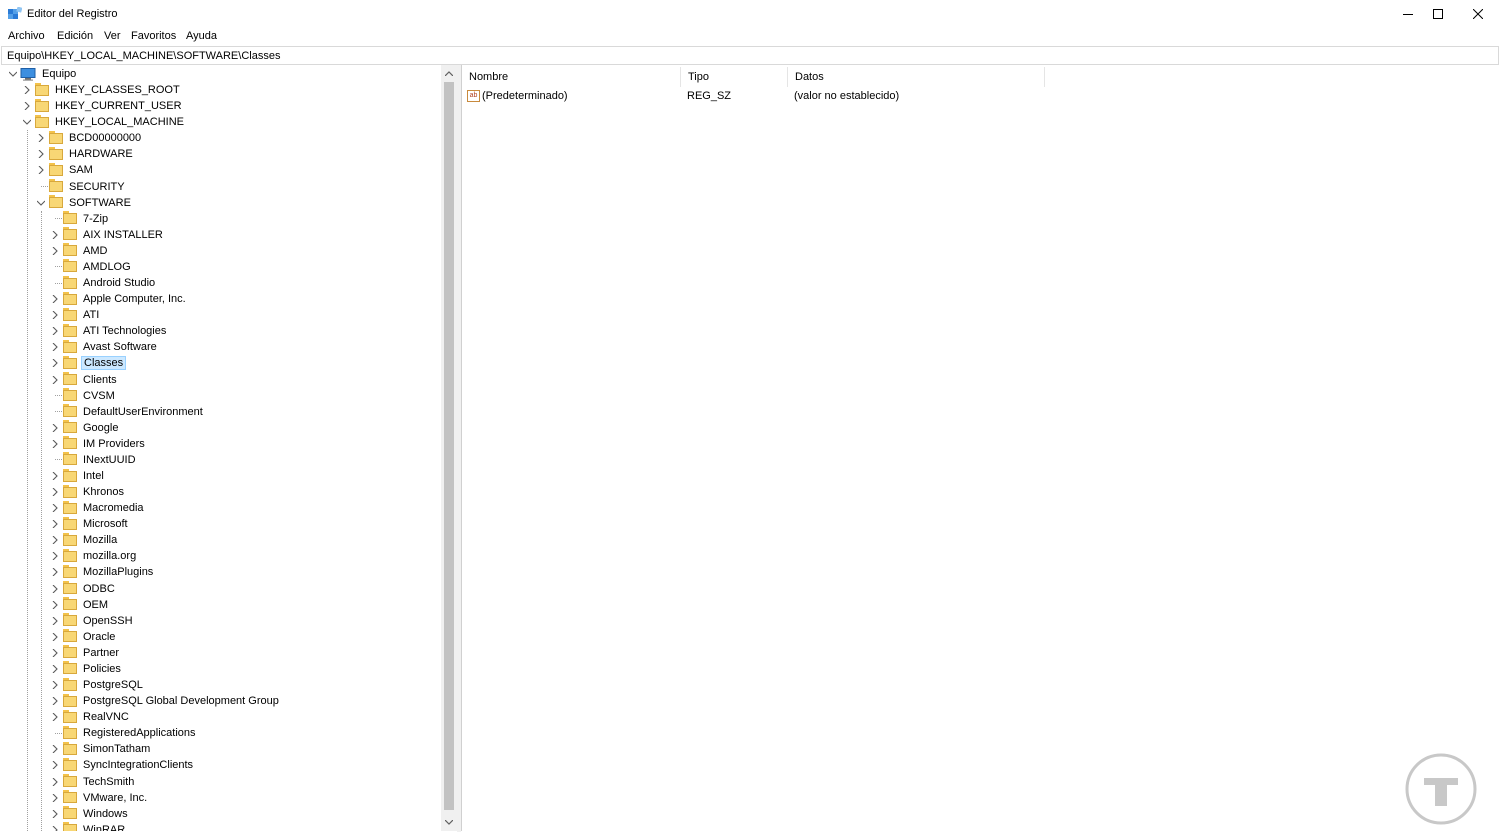 This screenshot has width=1500, height=832. What do you see at coordinates (449, 822) in the screenshot?
I see `scroll-down-button` at bounding box center [449, 822].